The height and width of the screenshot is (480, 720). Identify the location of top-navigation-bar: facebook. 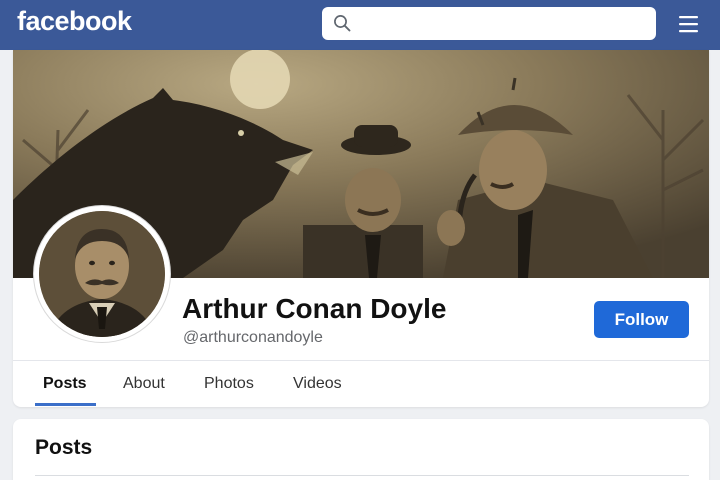
(360, 25).